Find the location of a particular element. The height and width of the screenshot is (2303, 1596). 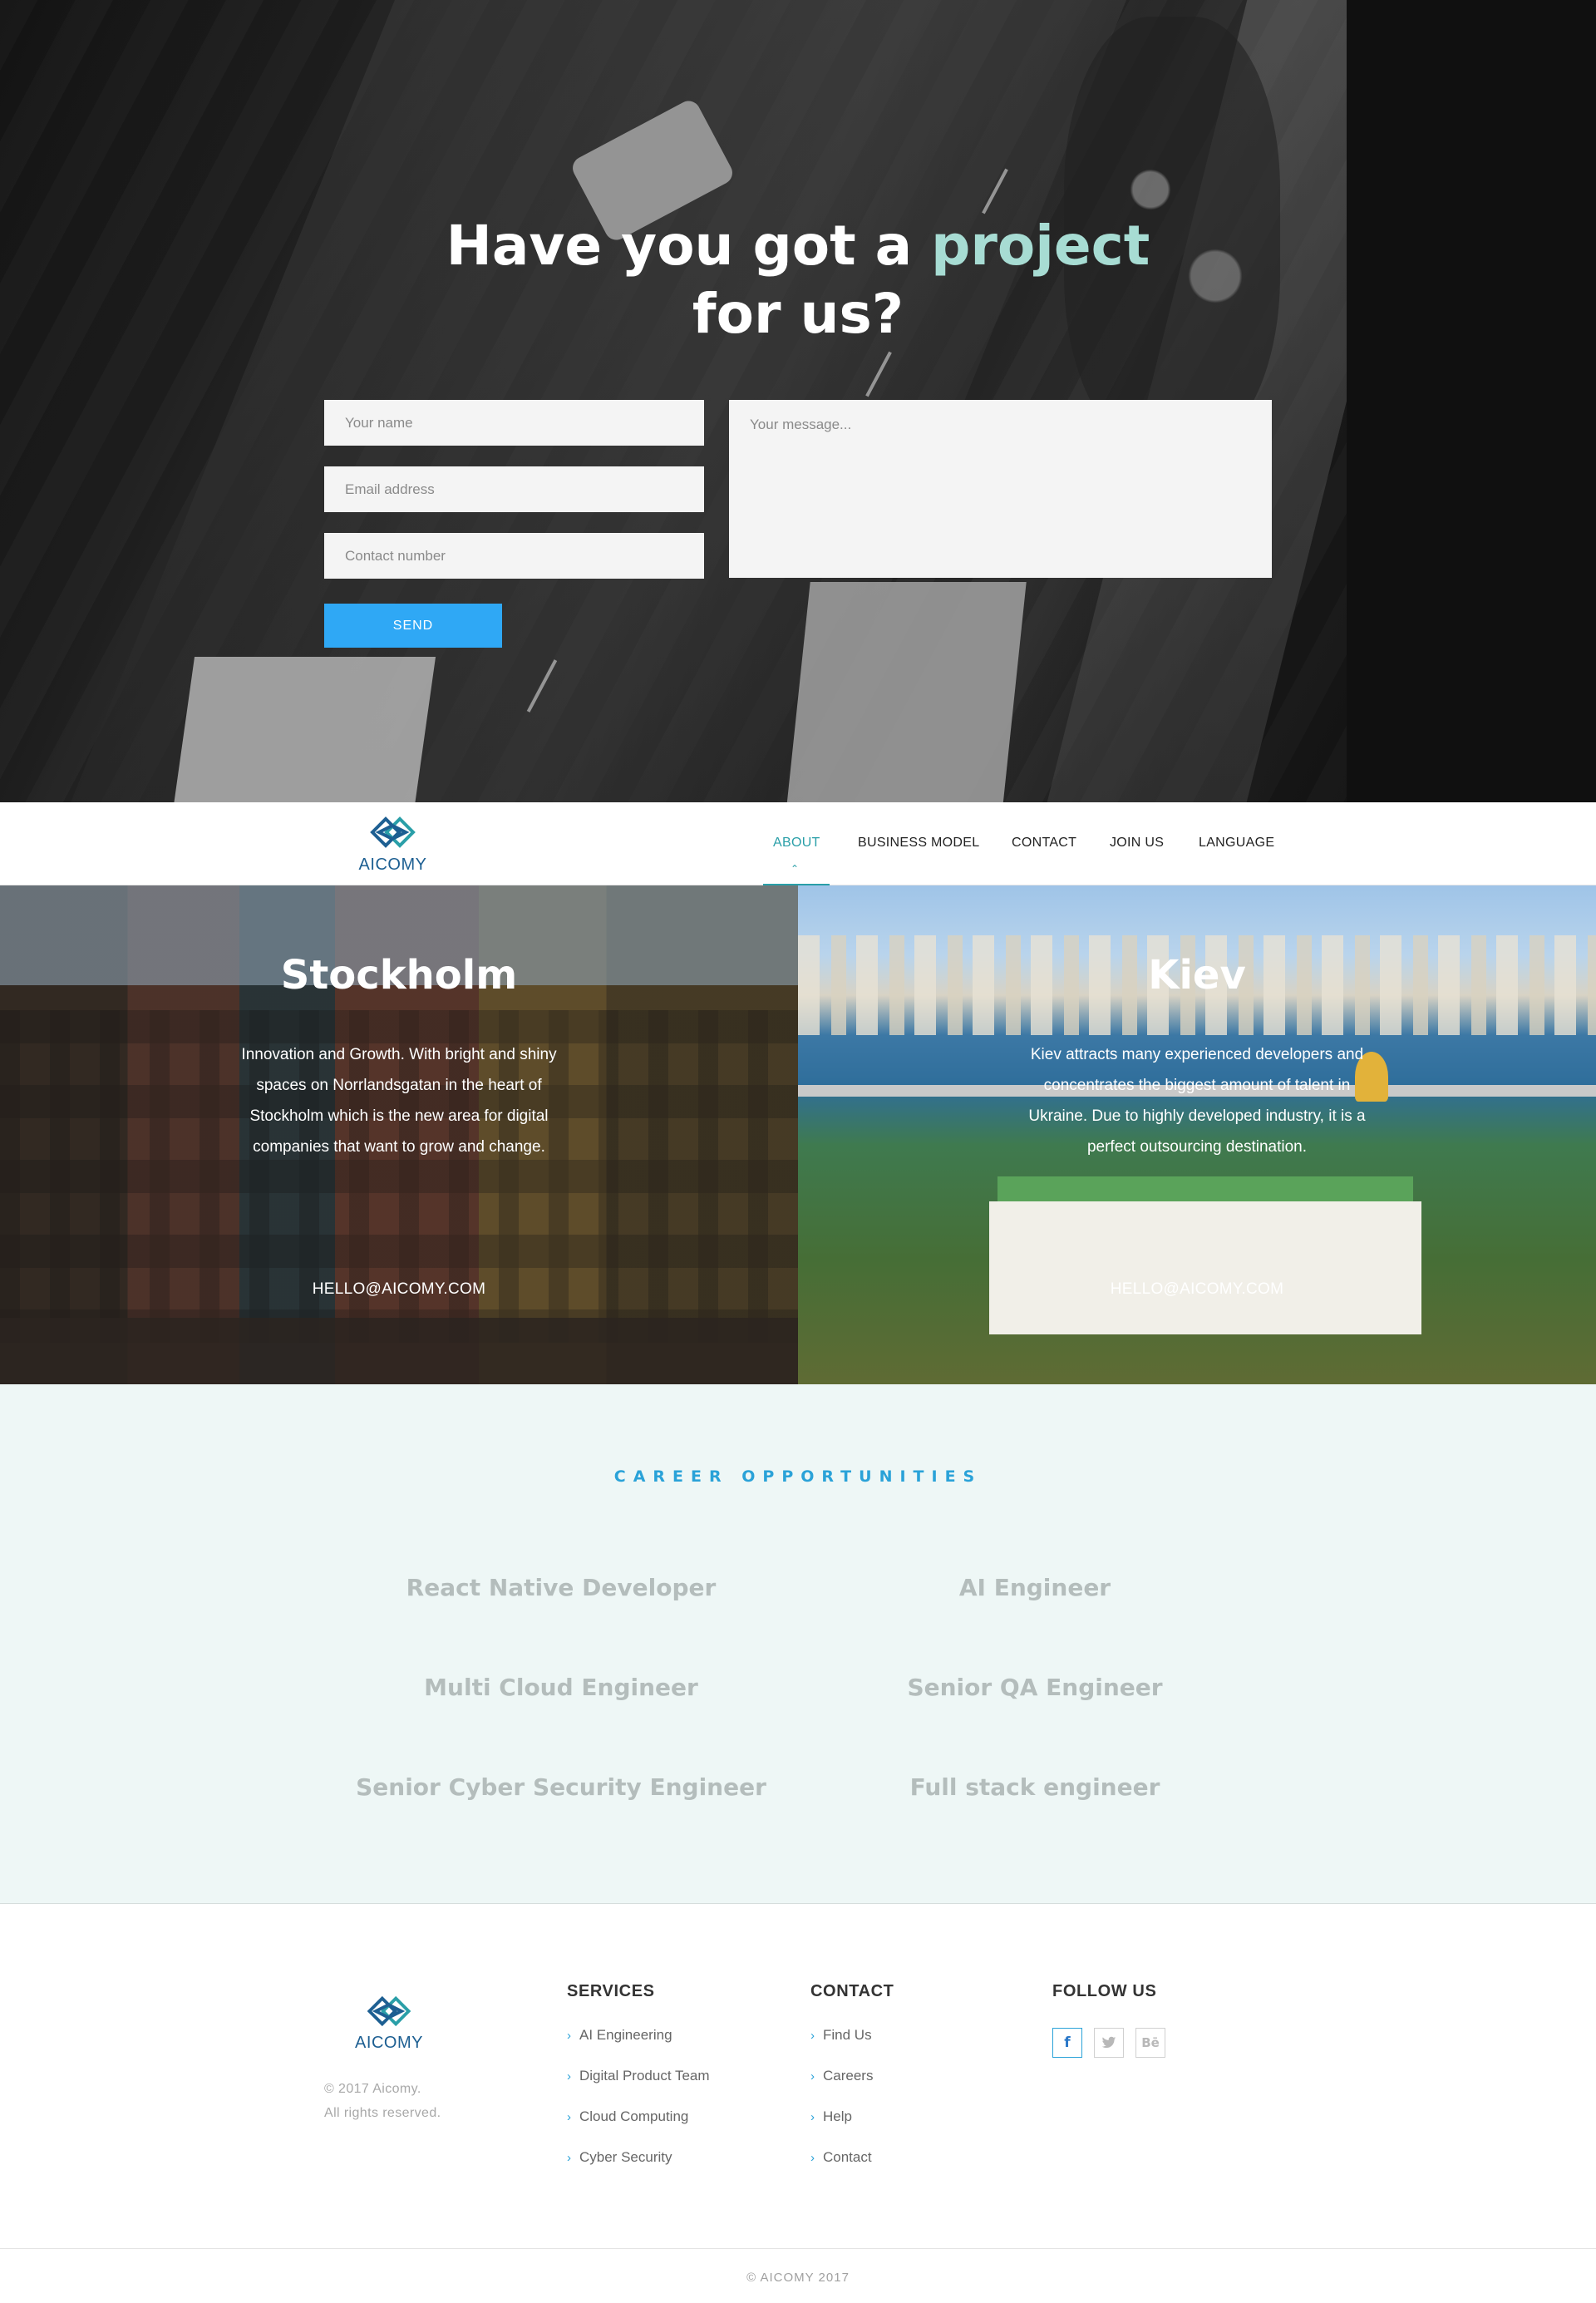

contact-number-input is located at coordinates (514, 556).